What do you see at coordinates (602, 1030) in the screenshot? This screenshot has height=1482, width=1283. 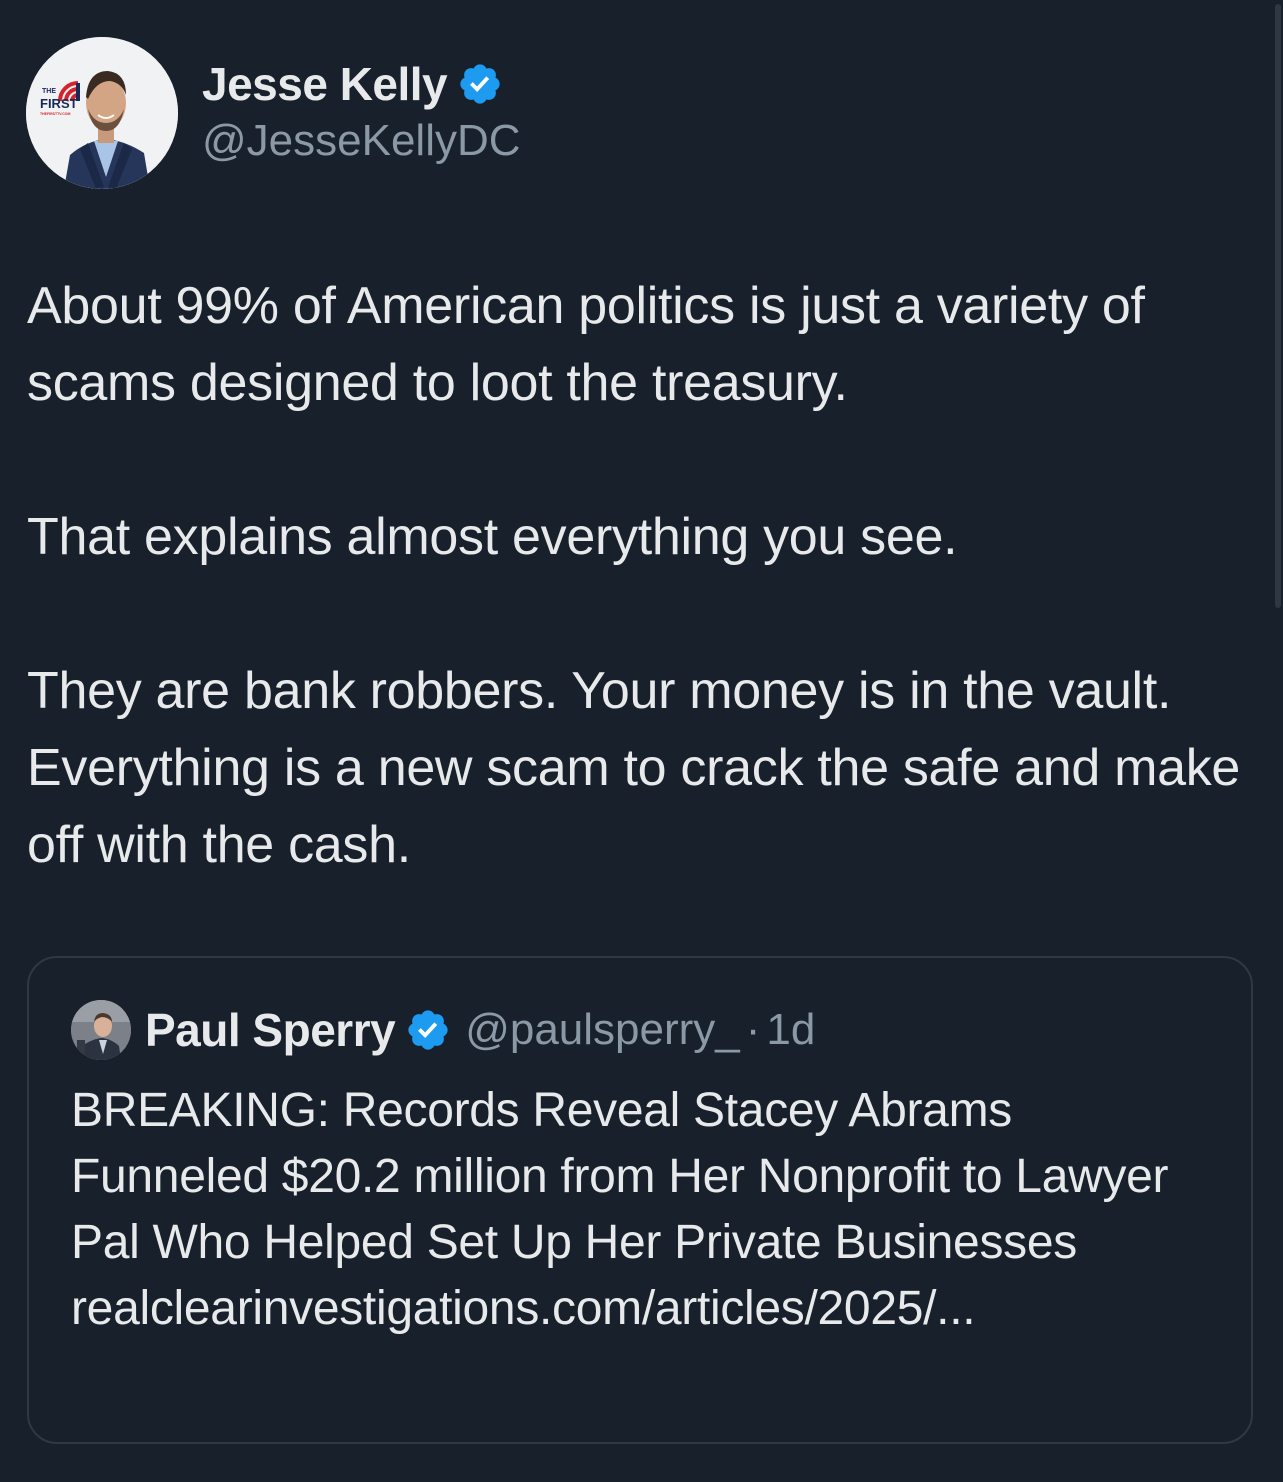 I see `quoted-author-handle: @paulsperry_` at bounding box center [602, 1030].